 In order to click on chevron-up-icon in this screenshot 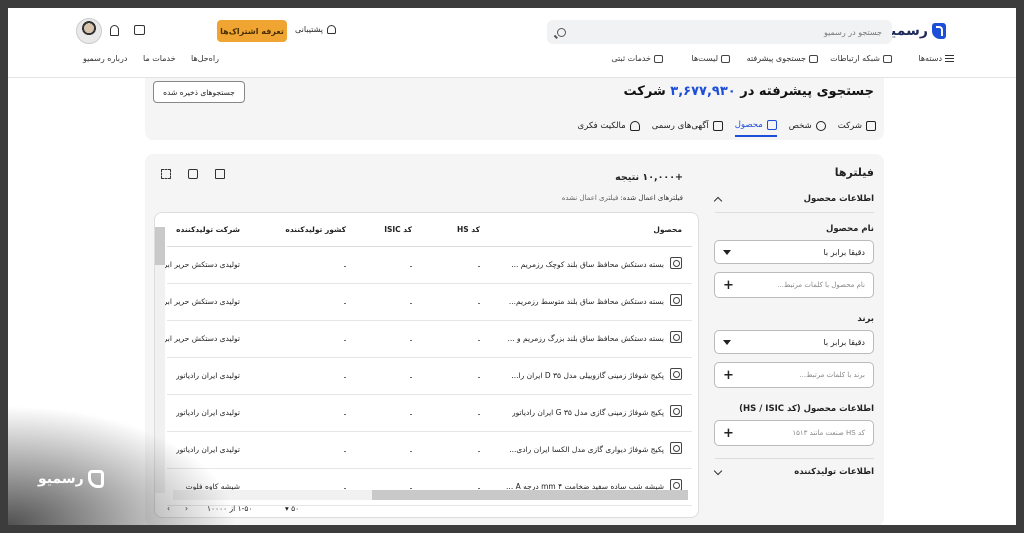, I will do `click(718, 200)`.